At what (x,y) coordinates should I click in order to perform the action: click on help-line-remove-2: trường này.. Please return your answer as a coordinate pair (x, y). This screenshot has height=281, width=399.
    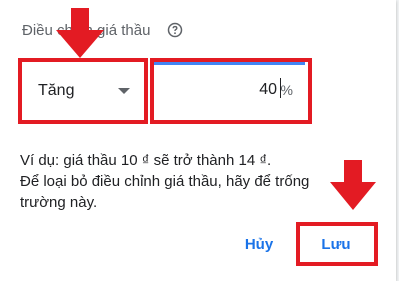
    Looking at the image, I should click on (59, 202).